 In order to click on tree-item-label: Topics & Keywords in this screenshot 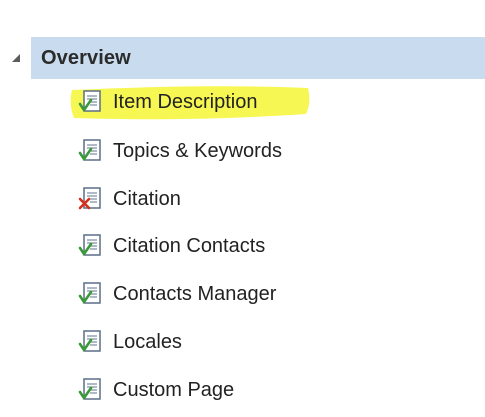, I will do `click(197, 151)`.